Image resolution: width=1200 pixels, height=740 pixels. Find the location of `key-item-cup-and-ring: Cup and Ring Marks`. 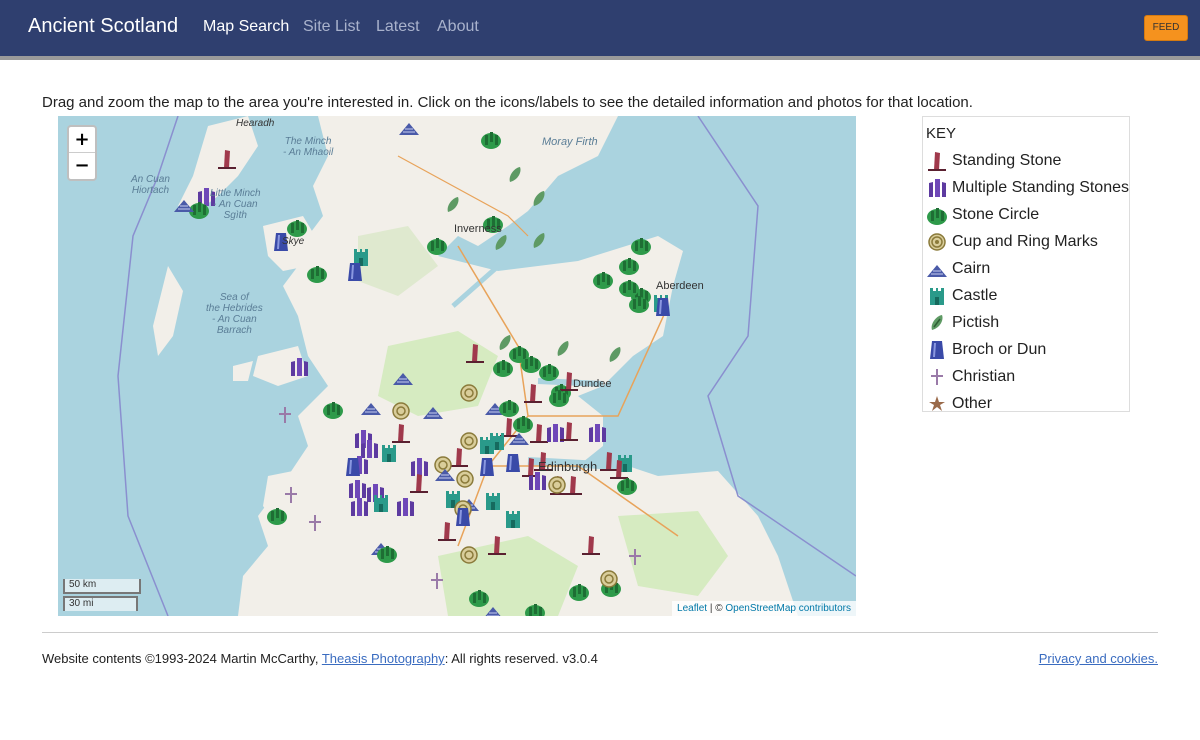

key-item-cup-and-ring: Cup and Ring Marks is located at coordinates (1027, 241).